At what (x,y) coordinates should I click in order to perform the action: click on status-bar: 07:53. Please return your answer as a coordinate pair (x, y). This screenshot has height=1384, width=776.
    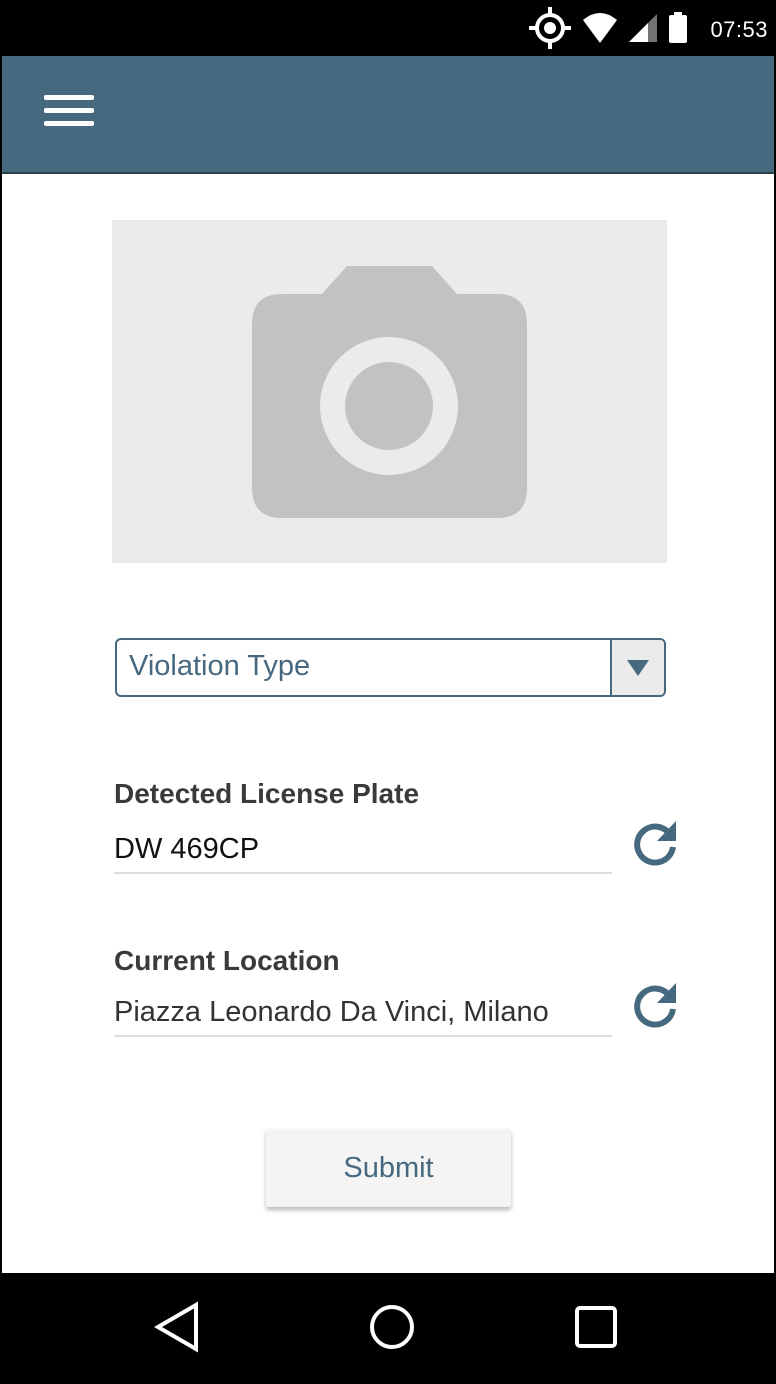
    Looking at the image, I should click on (388, 29).